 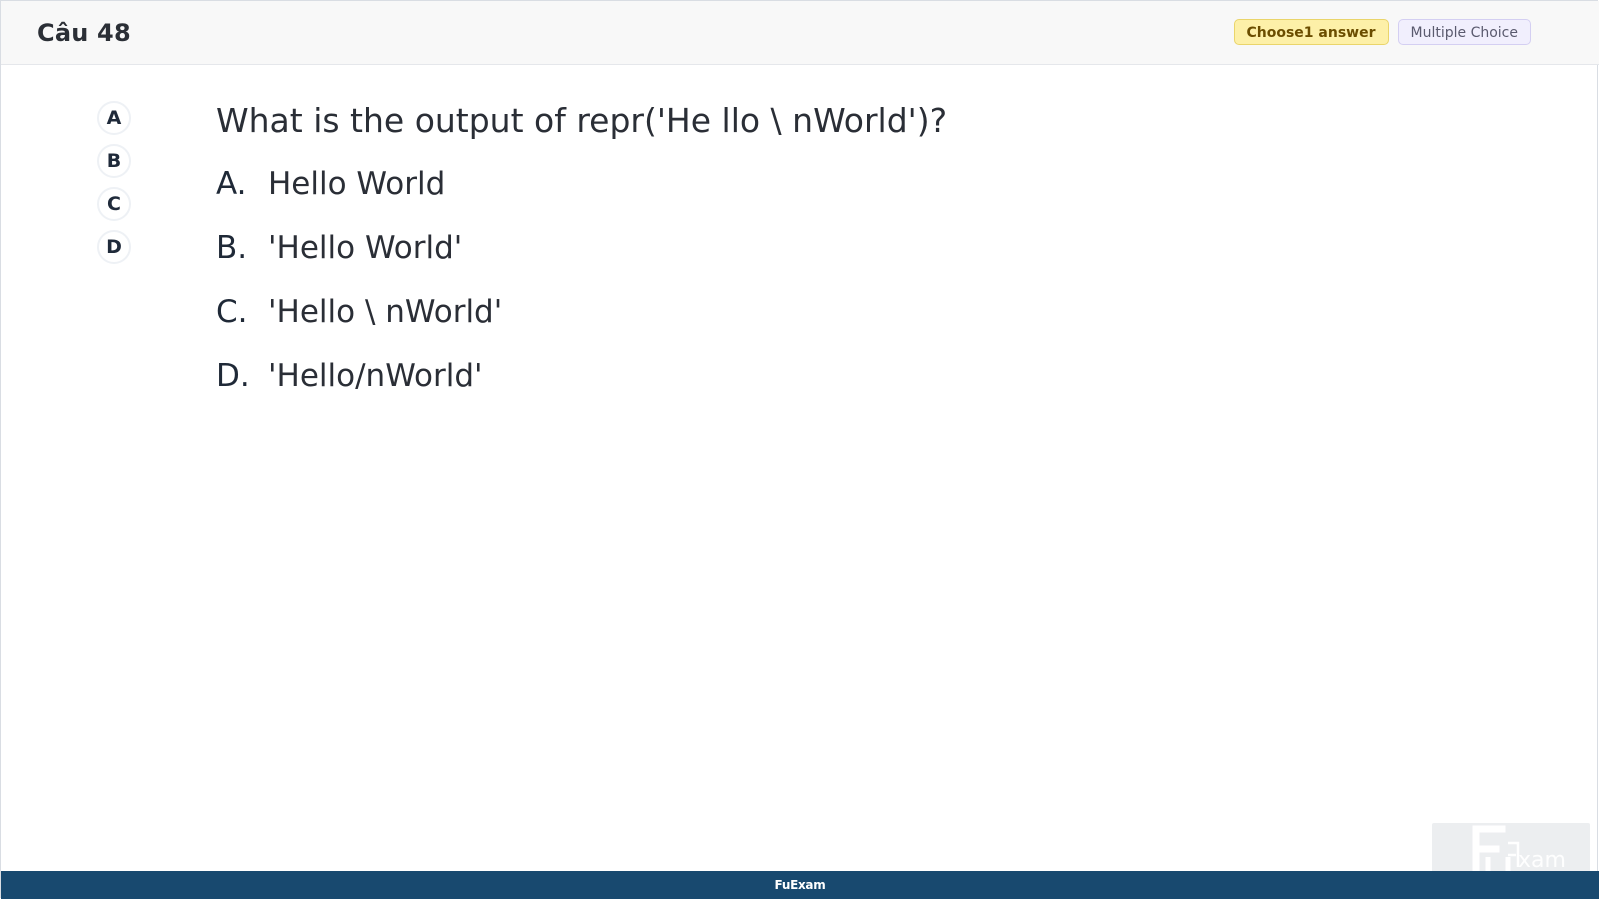 I want to click on header-badges: Choose1 answer Multiple Choice, so click(x=1382, y=32).